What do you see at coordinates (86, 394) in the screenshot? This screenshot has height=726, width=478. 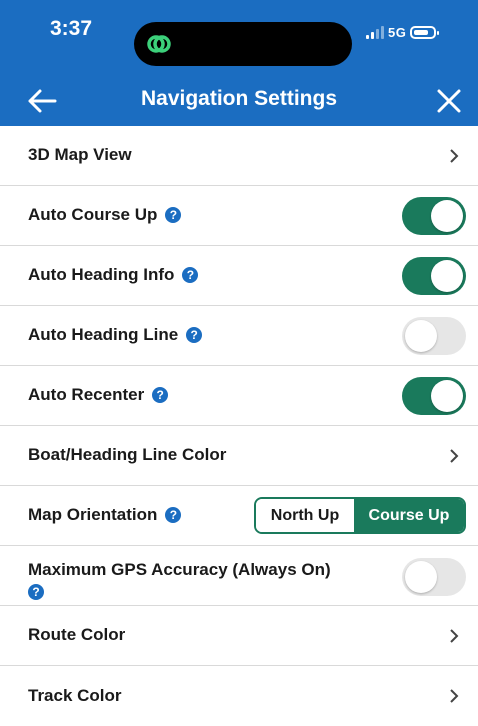 I see `setting-label: Auto Recenter` at bounding box center [86, 394].